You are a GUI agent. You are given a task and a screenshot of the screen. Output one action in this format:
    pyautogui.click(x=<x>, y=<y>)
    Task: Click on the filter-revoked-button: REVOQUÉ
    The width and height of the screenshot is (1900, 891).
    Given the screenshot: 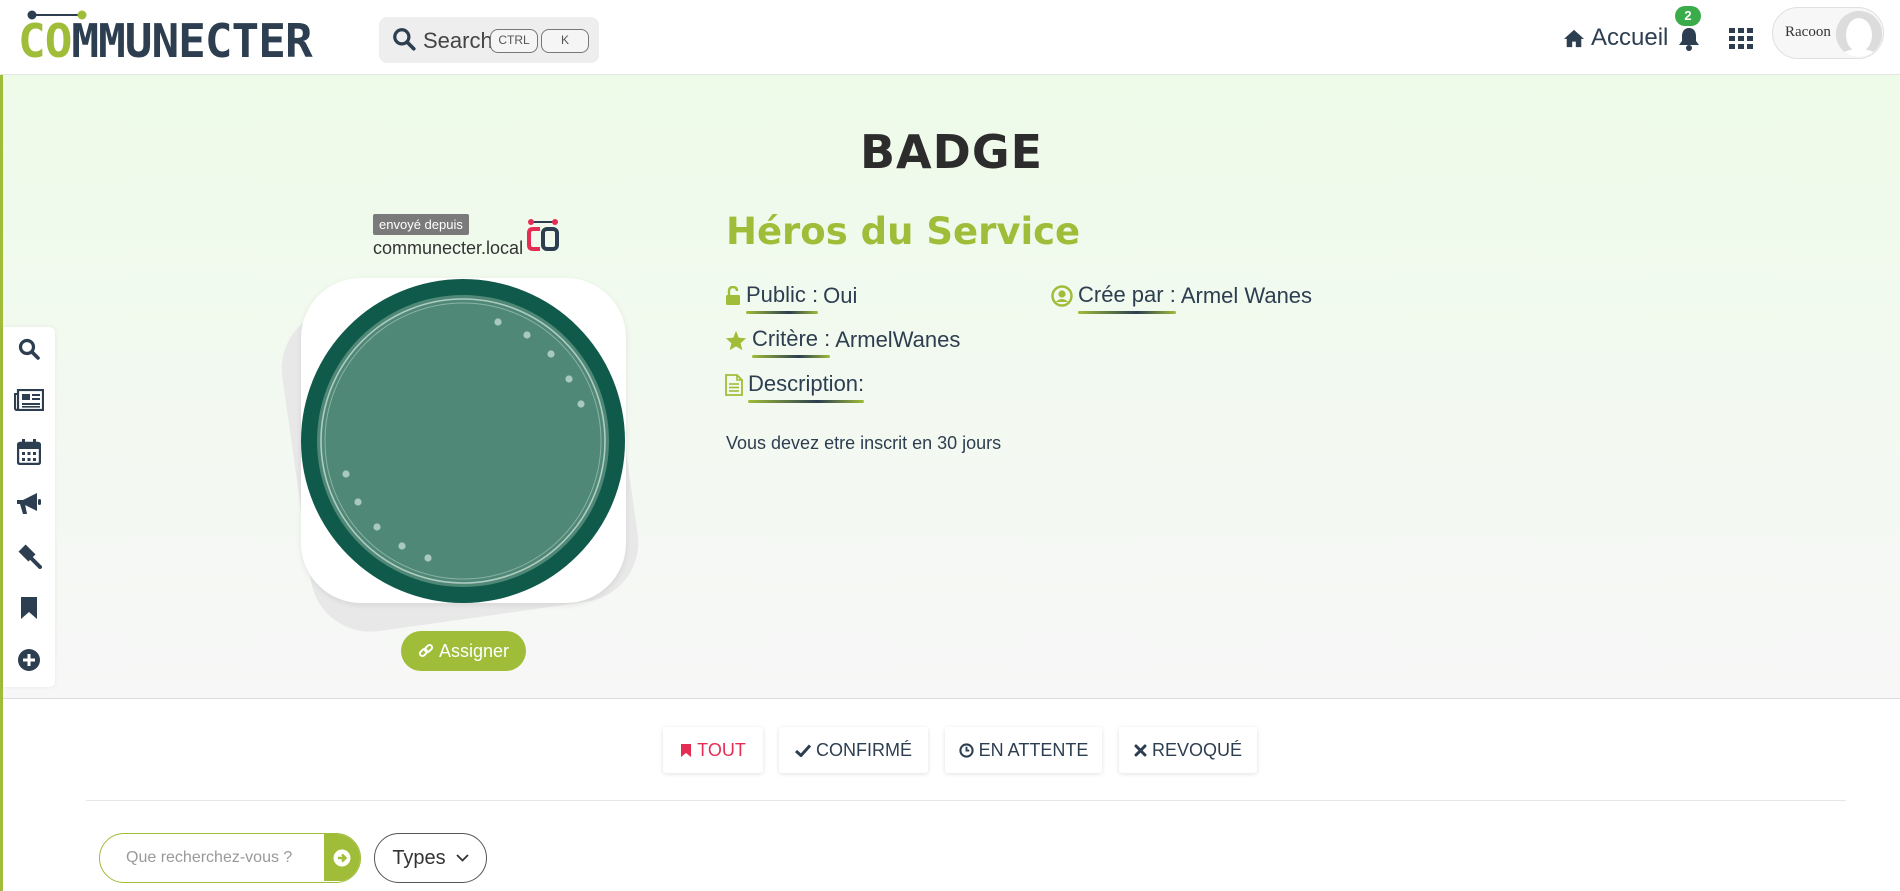 What is the action you would take?
    pyautogui.click(x=1188, y=750)
    